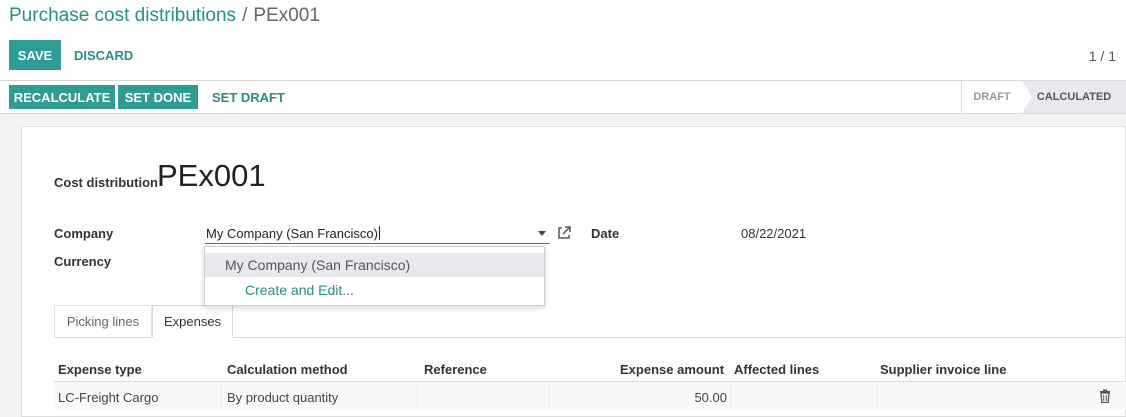 The height and width of the screenshot is (417, 1126). Describe the element at coordinates (672, 369) in the screenshot. I see `column-header-expense-amount: Expense amount` at that location.